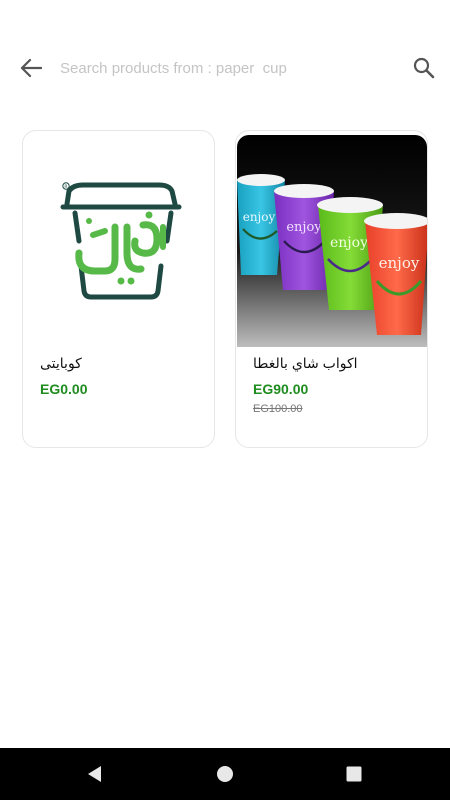 This screenshot has height=800, width=450. What do you see at coordinates (61, 363) in the screenshot?
I see `product-name: كوبايتى` at bounding box center [61, 363].